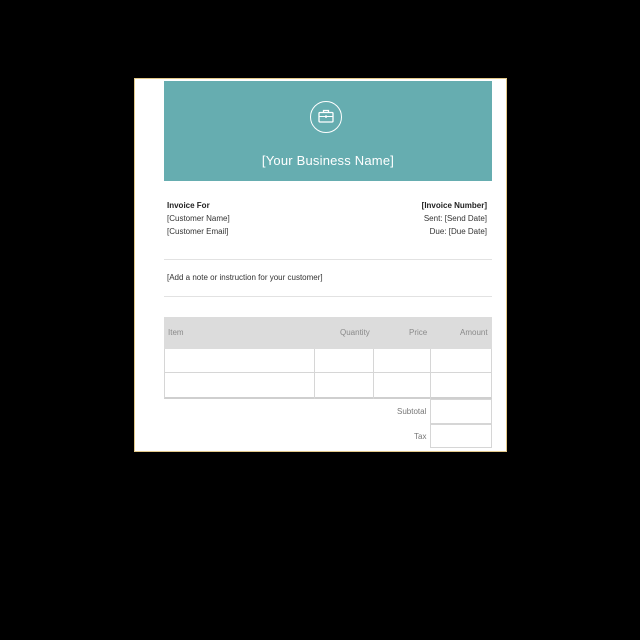  Describe the element at coordinates (418, 332) in the screenshot. I see `column-header-price: Price` at that location.